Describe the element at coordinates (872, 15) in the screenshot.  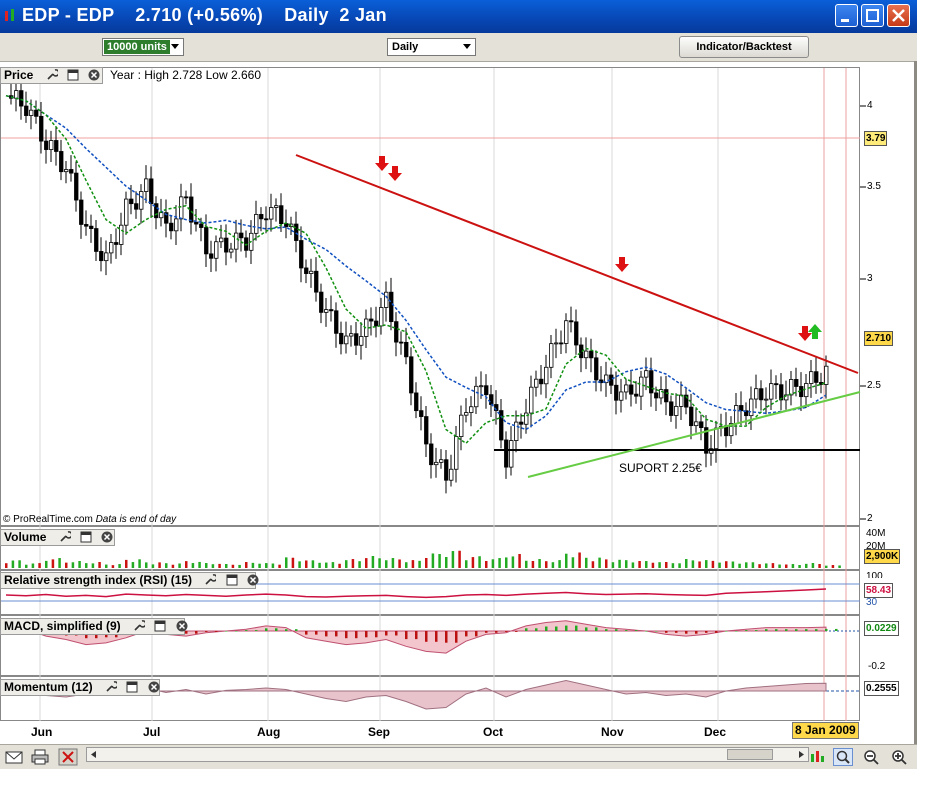
I see `maximize-button` at that location.